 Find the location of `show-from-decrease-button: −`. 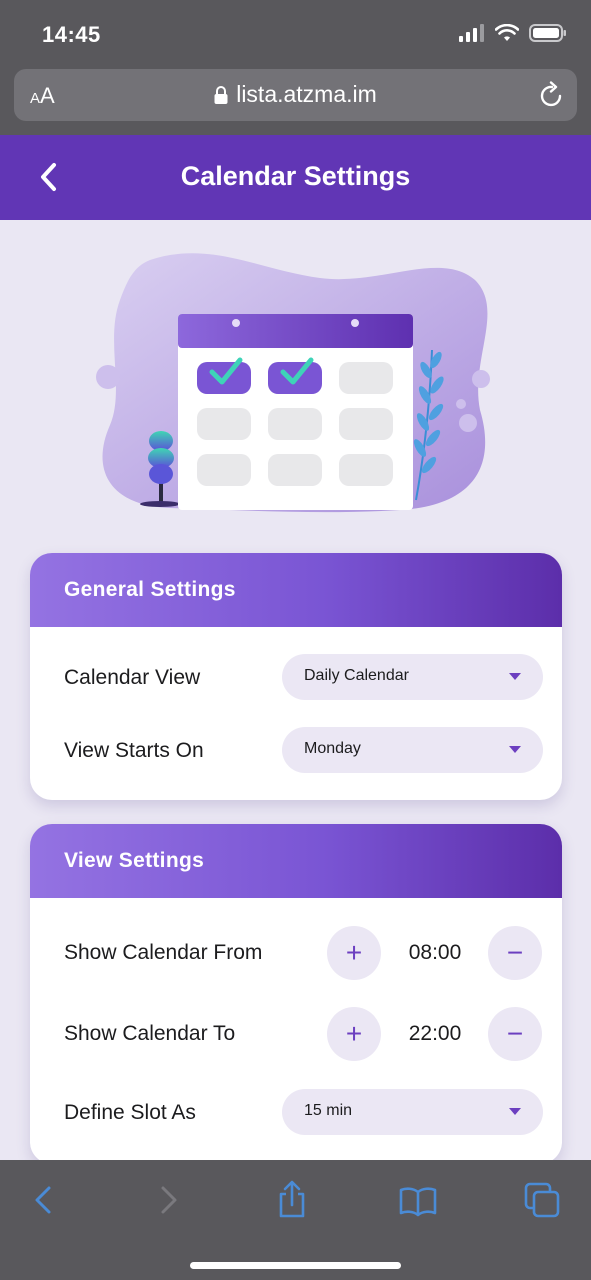

show-from-decrease-button: − is located at coordinates (515, 953).